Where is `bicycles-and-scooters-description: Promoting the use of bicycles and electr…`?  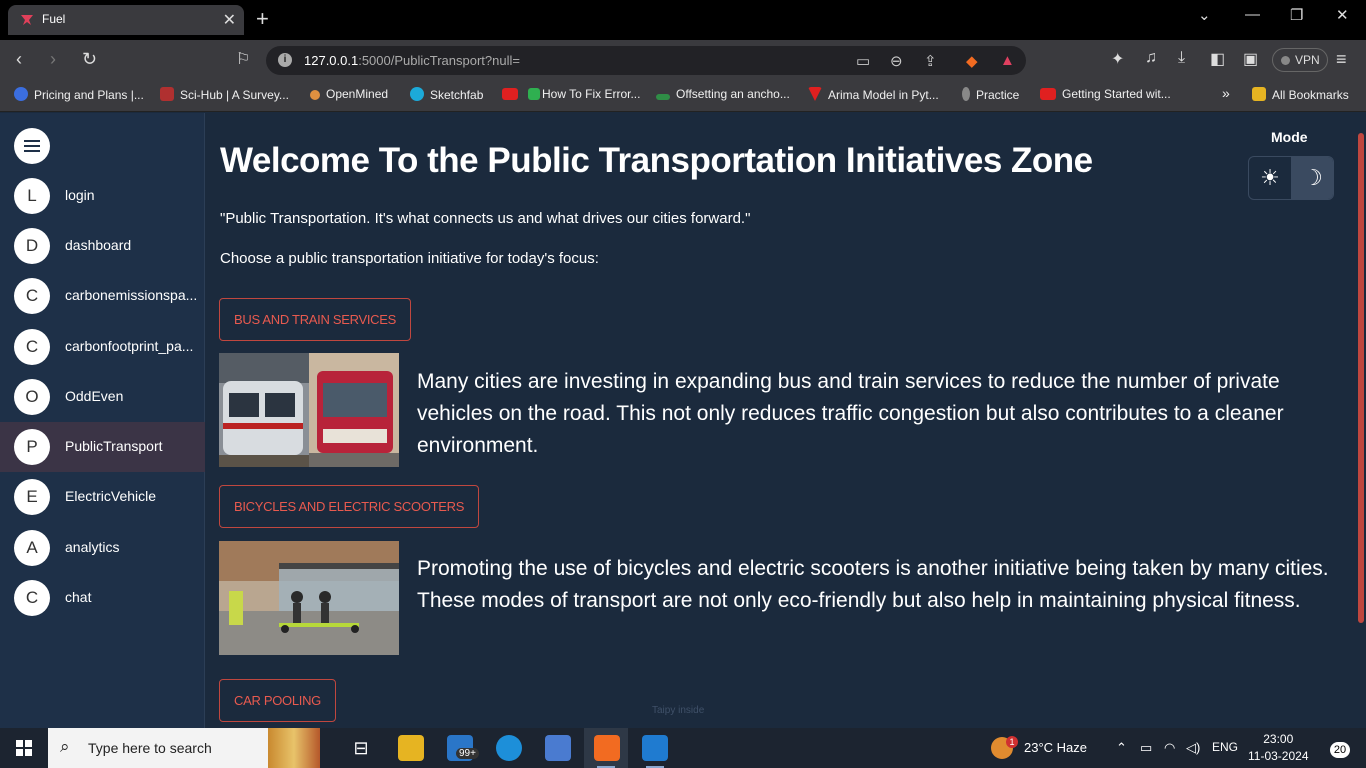
bicycles-and-scooters-description: Promoting the use of bicycles and electr… is located at coordinates (873, 584).